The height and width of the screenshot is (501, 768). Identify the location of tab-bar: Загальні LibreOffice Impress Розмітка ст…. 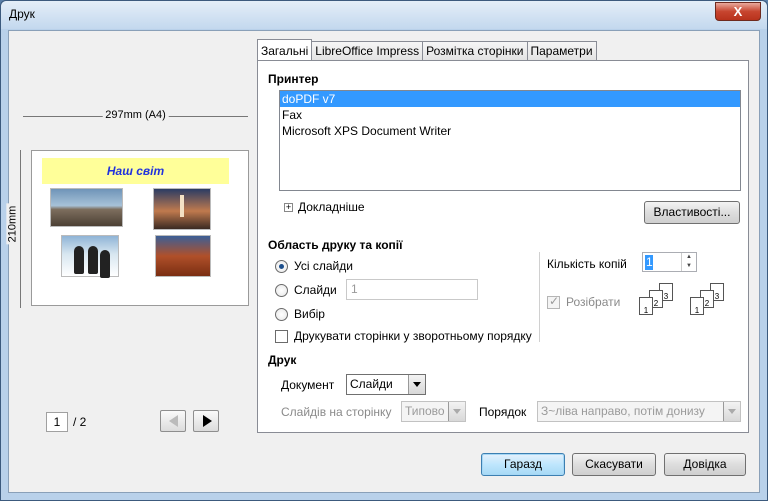
(427, 49).